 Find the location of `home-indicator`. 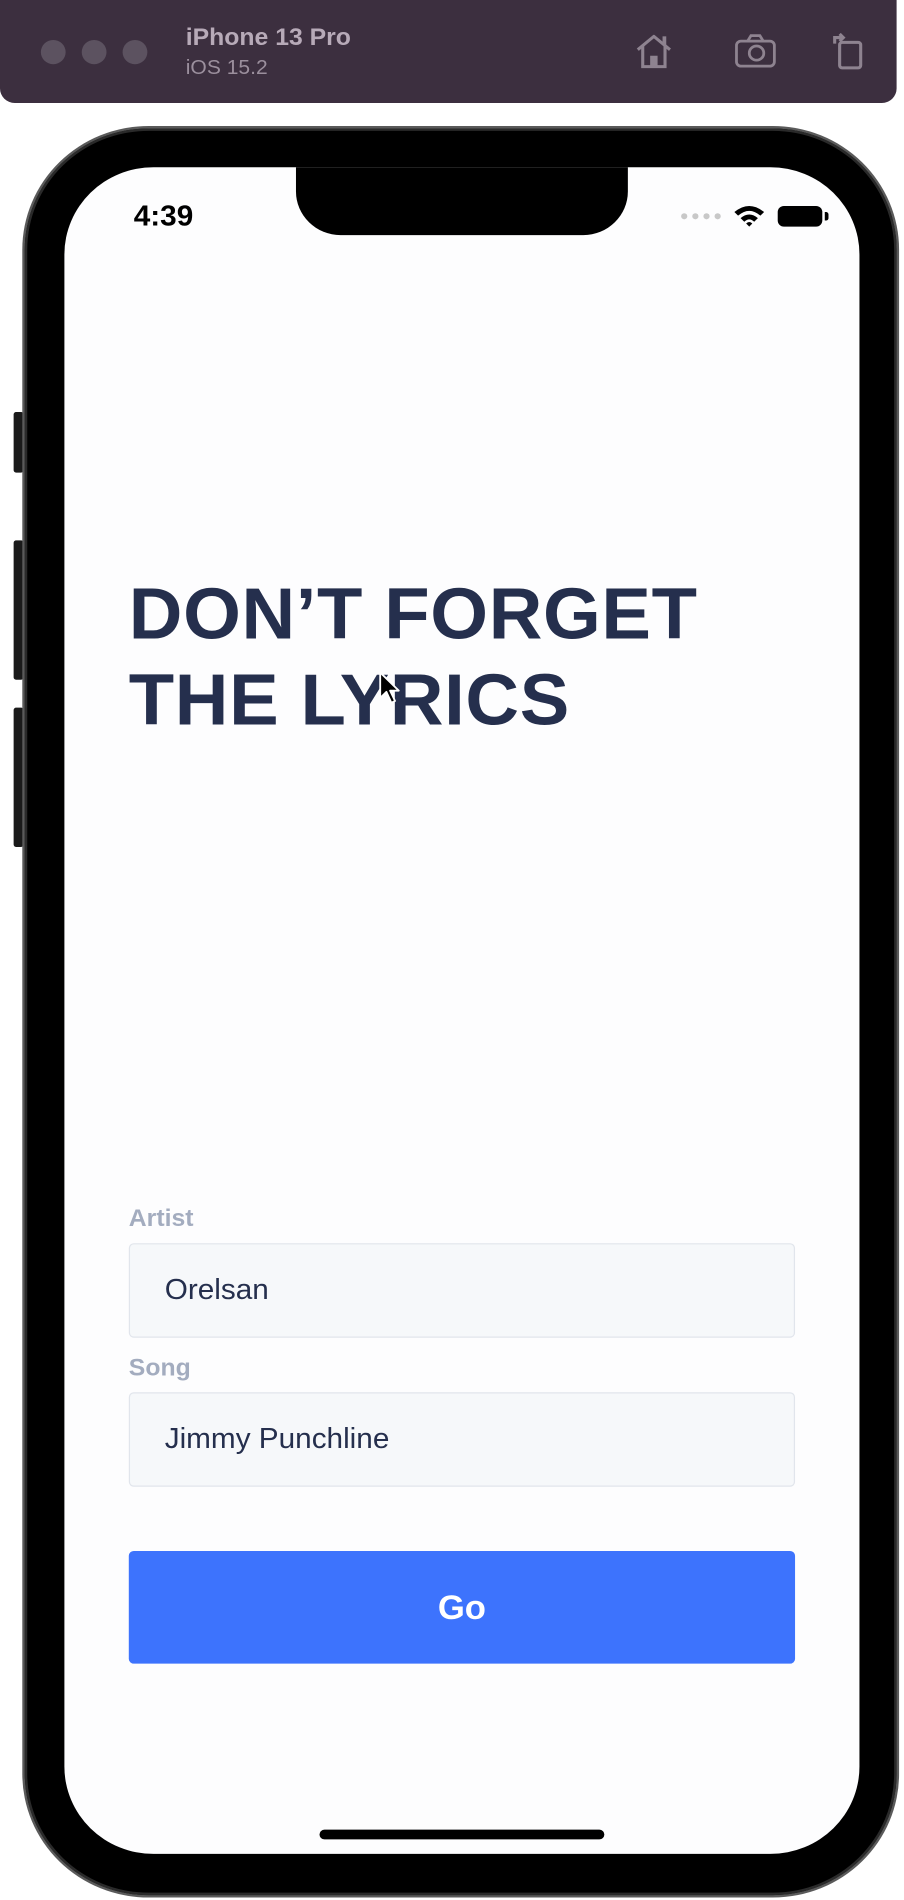

home-indicator is located at coordinates (462, 1834).